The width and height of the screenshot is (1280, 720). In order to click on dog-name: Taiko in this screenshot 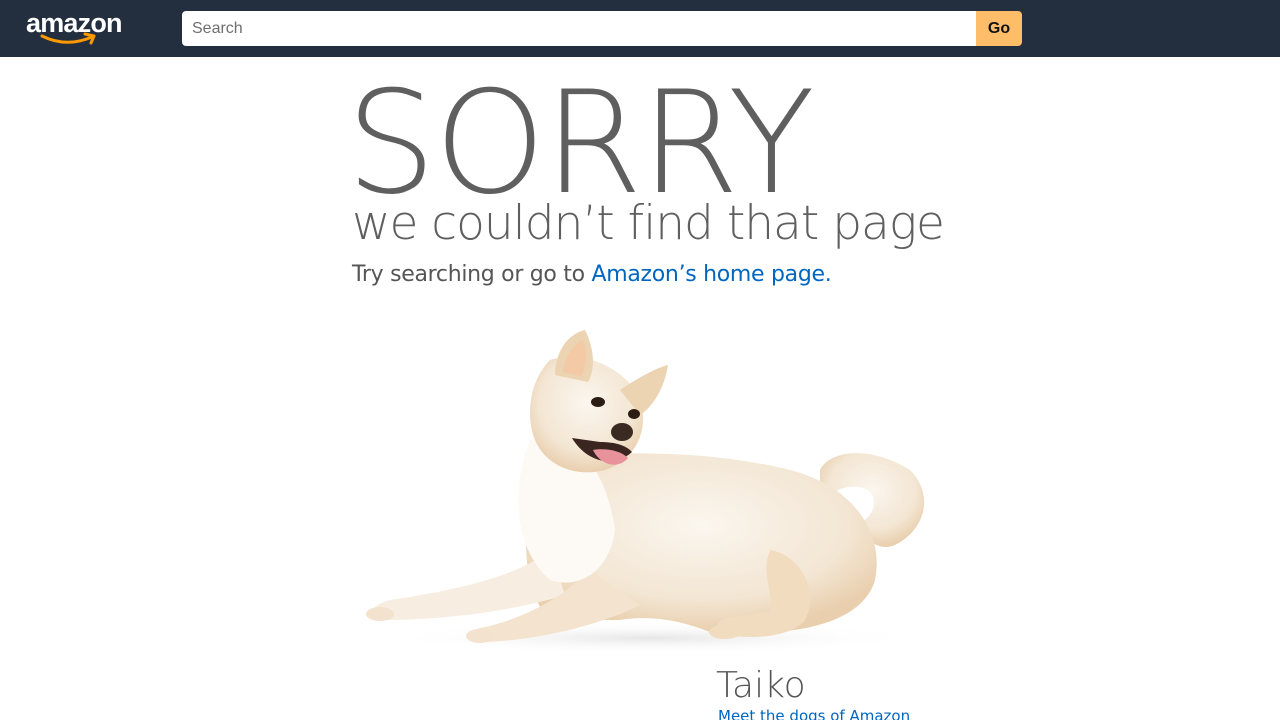, I will do `click(761, 685)`.